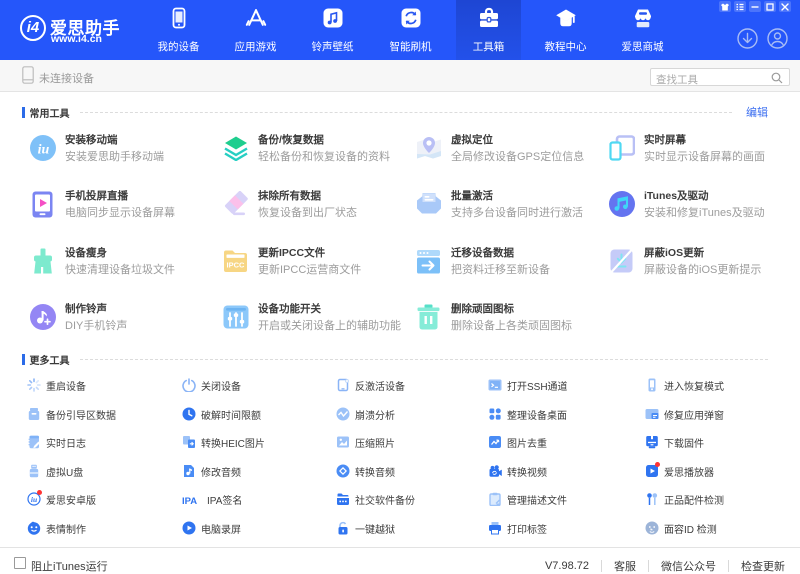 Image resolution: width=800 pixels, height=574 pixels. I want to click on svg-text: IPCC, so click(236, 265).